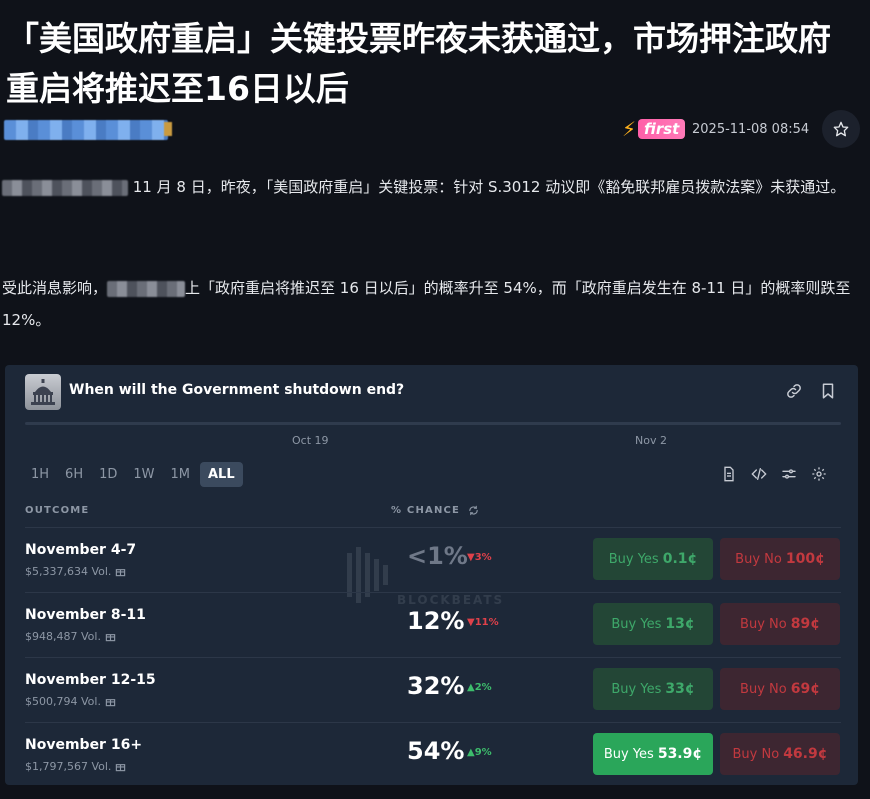  I want to click on axis-date-label: Oct 19, so click(310, 440).